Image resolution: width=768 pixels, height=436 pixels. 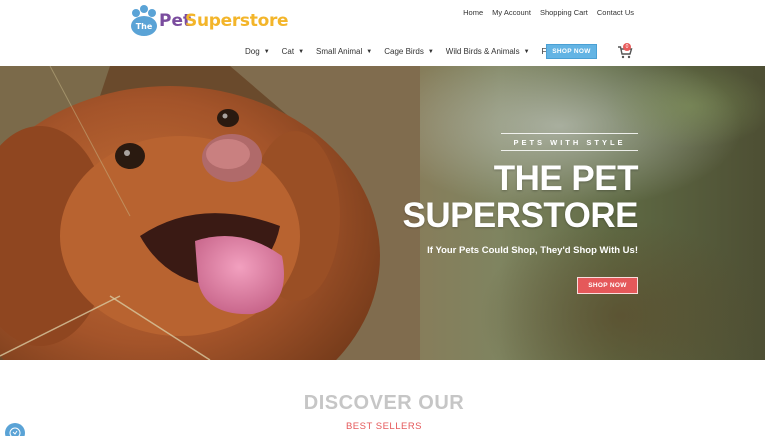 I want to click on menu-dog: Dog ▼, so click(x=257, y=51).